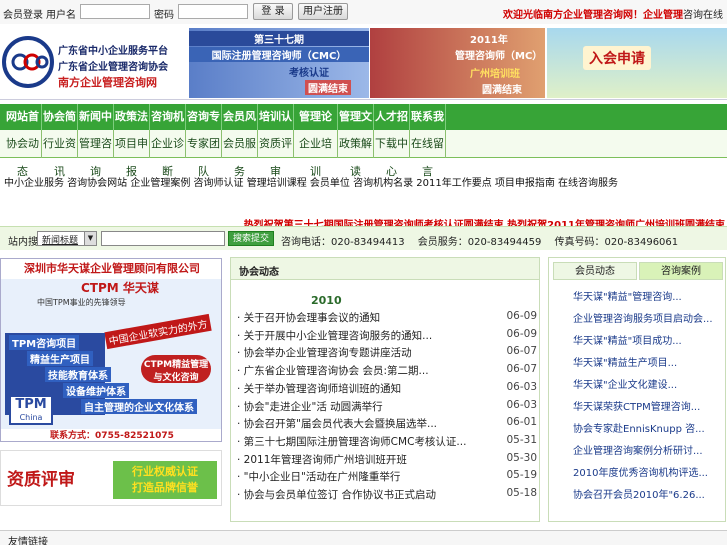 This screenshot has width=727, height=545. I want to click on nav-item: 政策法规, so click(132, 126).